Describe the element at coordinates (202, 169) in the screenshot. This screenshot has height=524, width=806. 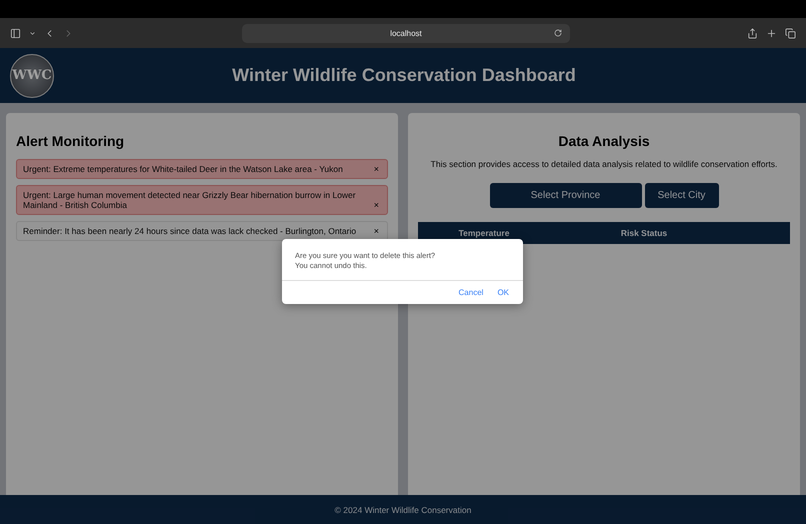
I see `alert-item: Urgent: Extreme temperatures for White-tailed Deer in the Watson Lake area - Yukon ×` at that location.